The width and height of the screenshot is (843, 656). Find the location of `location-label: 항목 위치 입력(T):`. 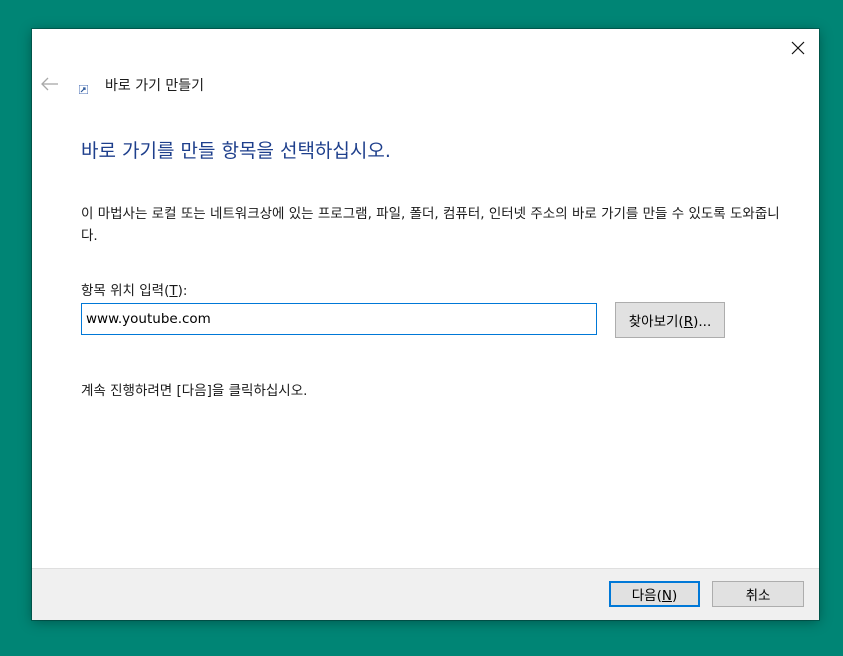

location-label: 항목 위치 입력(T): is located at coordinates (134, 289).